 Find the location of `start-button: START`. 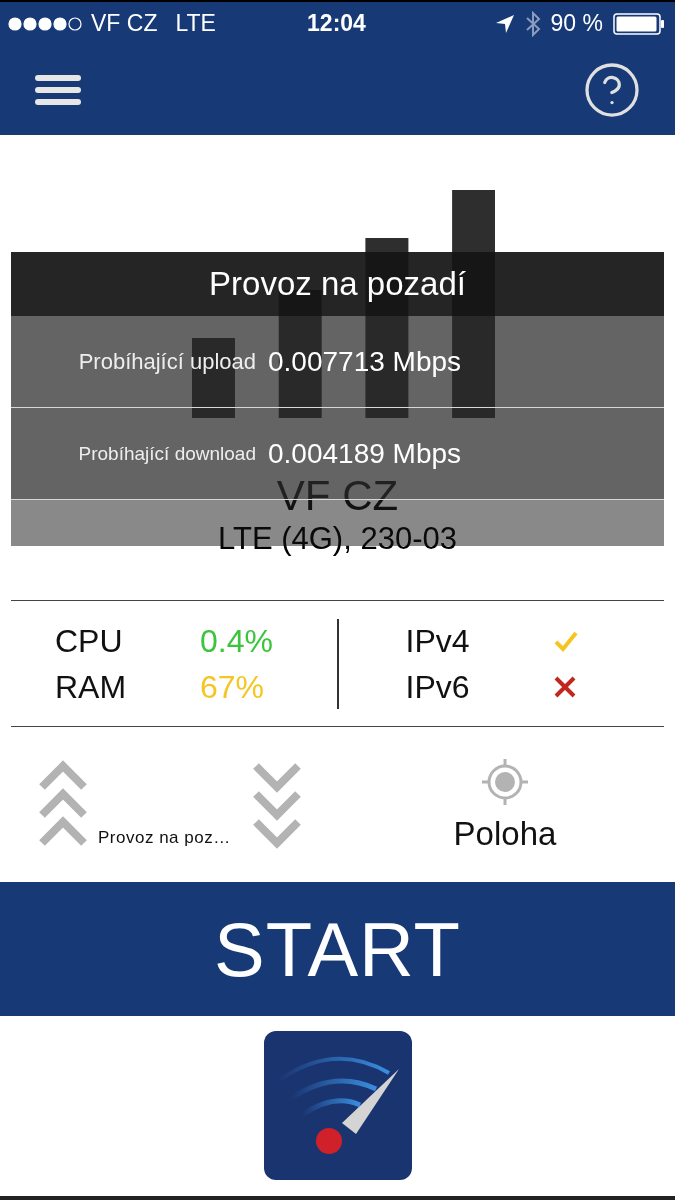

start-button: START is located at coordinates (337, 949).